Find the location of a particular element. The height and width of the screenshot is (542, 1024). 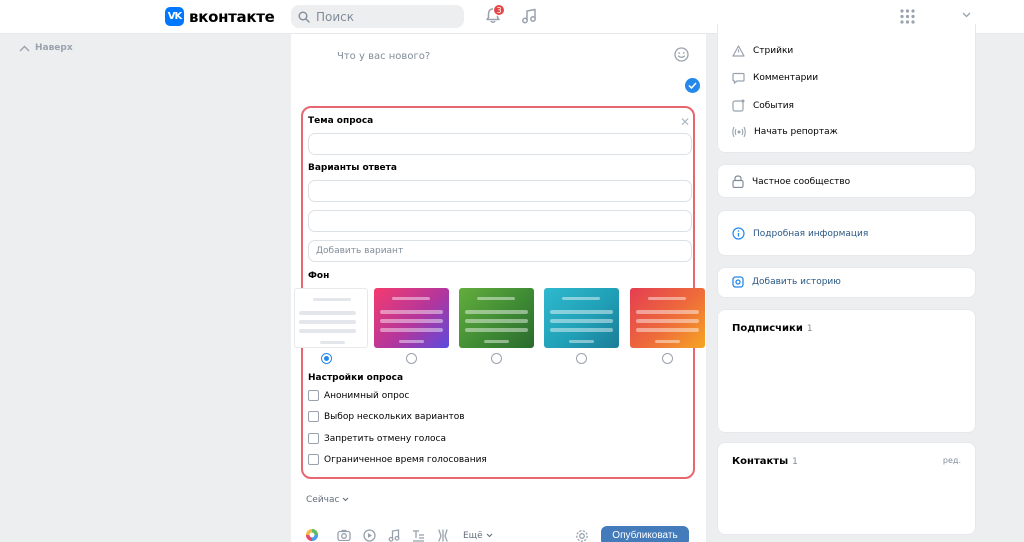

attach-toolbar is located at coordinates (383, 535).